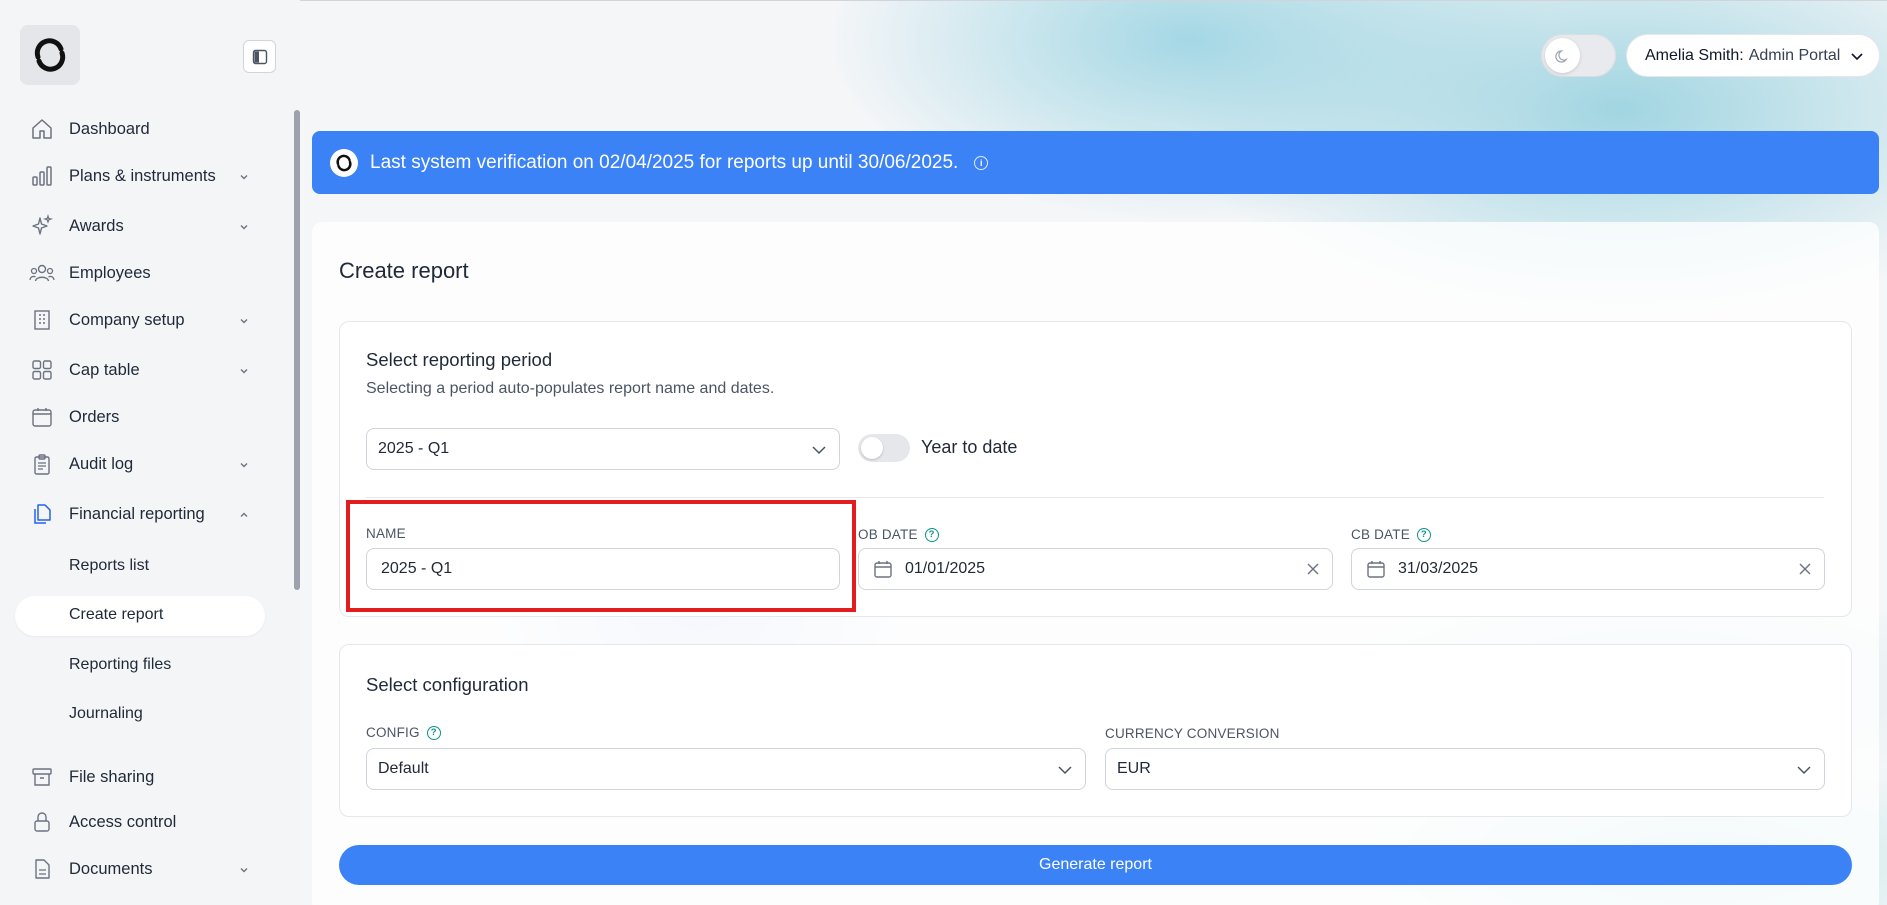  What do you see at coordinates (393, 732) in the screenshot?
I see `config-label-text: CONFIG` at bounding box center [393, 732].